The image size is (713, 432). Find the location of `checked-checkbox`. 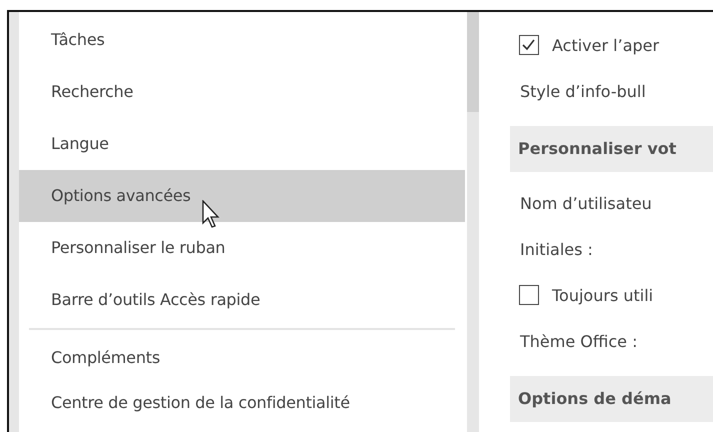

checked-checkbox is located at coordinates (529, 45).